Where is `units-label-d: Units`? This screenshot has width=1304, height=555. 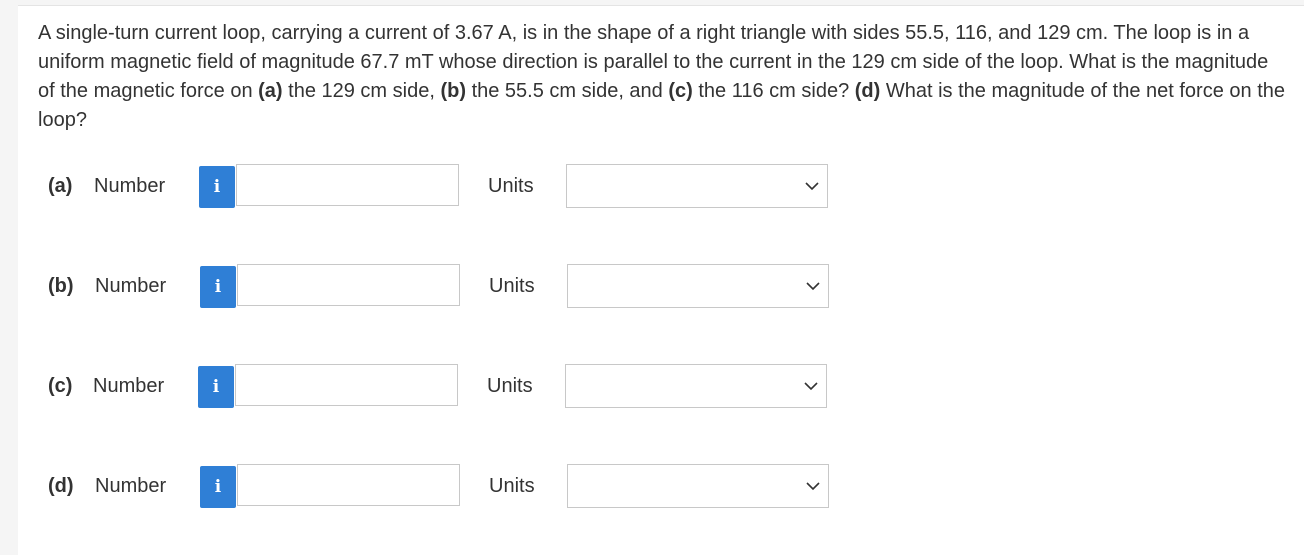
units-label-d: Units is located at coordinates (512, 486).